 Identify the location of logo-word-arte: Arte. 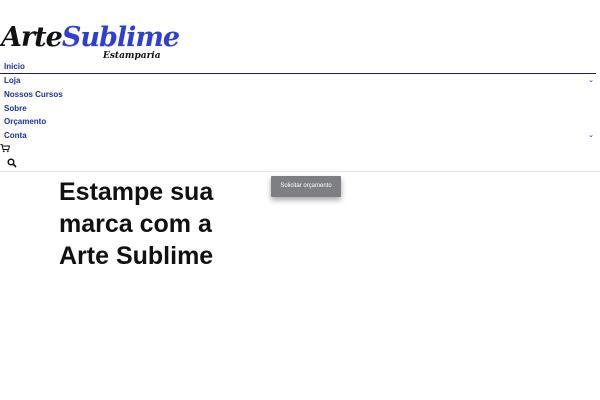
(32, 37).